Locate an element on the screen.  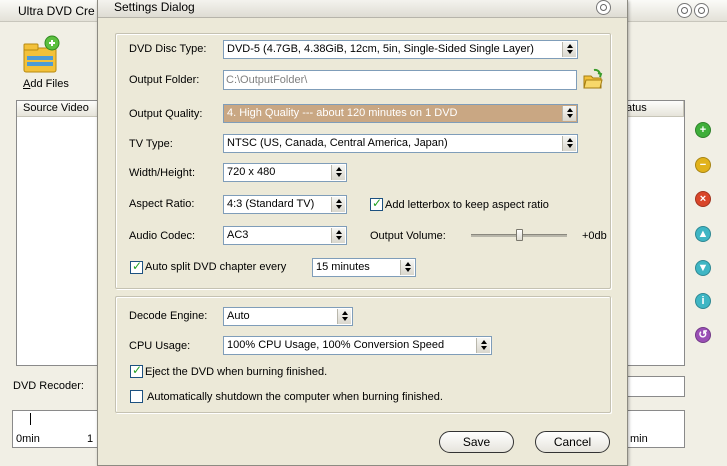
remove-icon: − is located at coordinates (703, 165).